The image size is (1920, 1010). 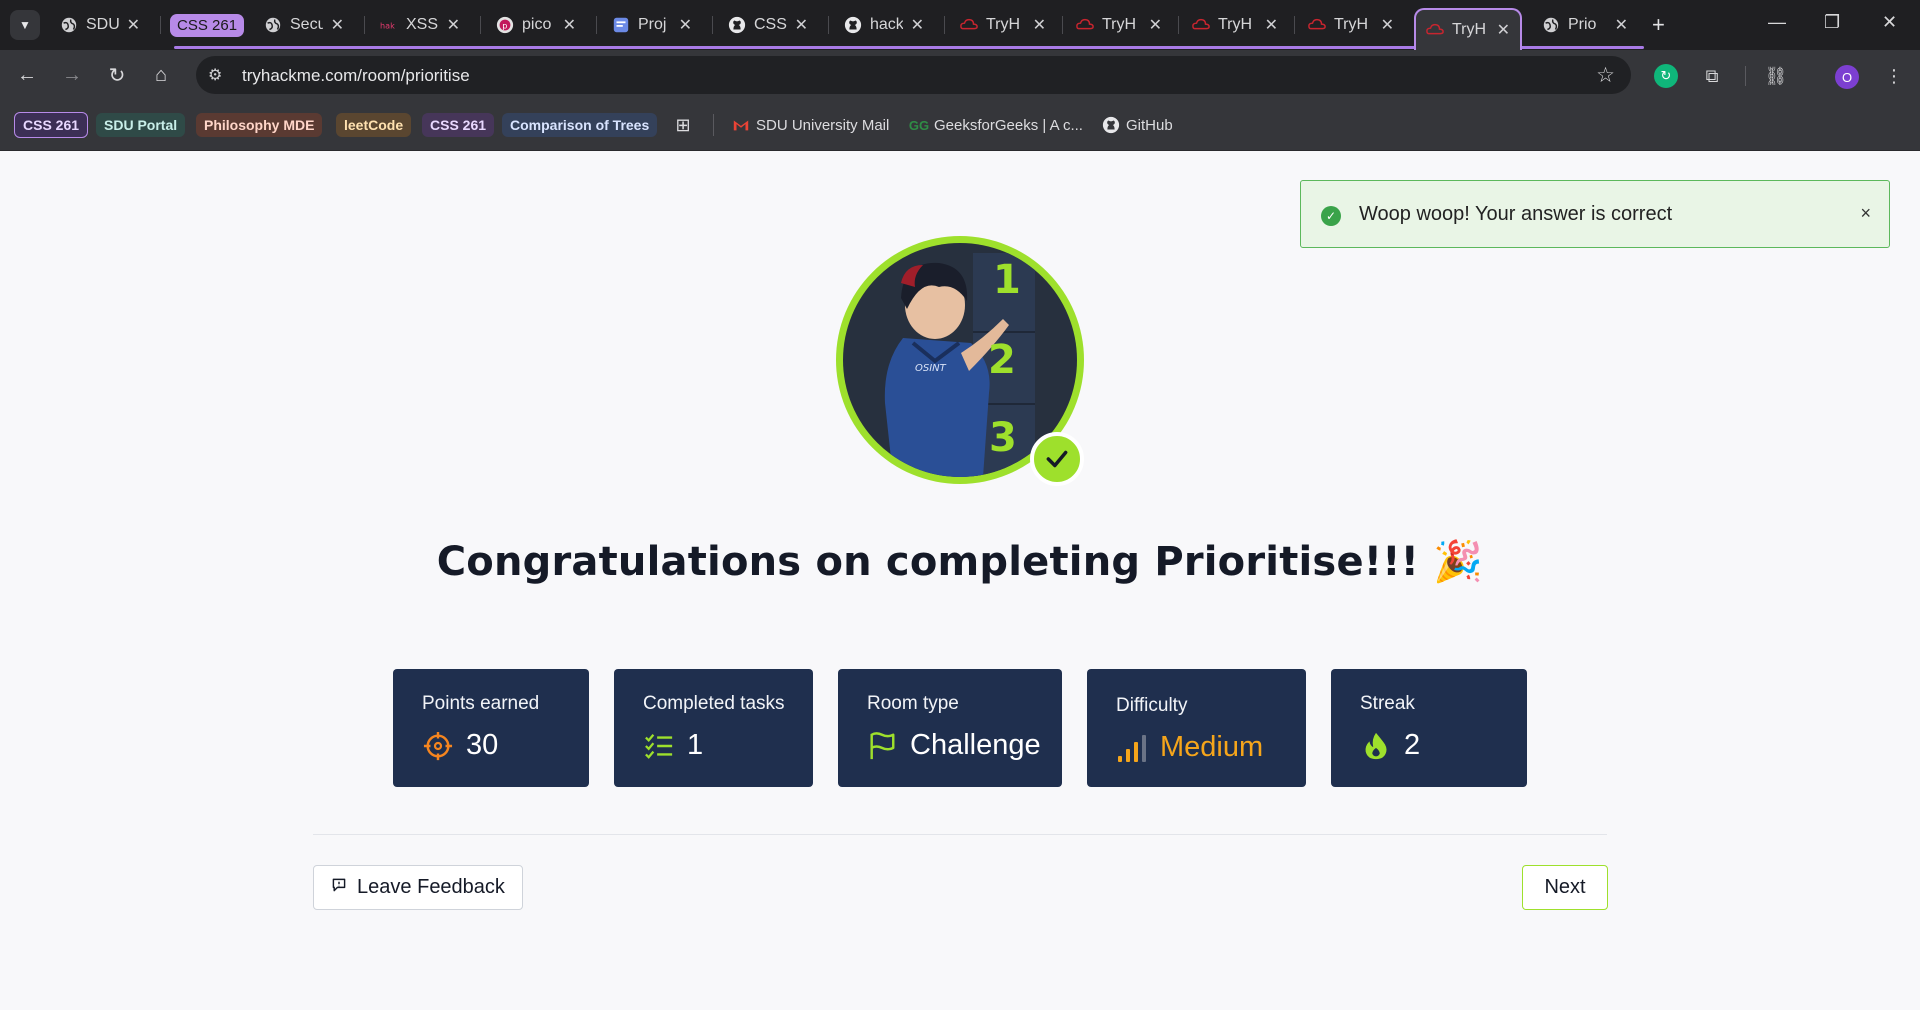 What do you see at coordinates (884, 25) in the screenshot?
I see `tab-github-hack: hack ✕` at bounding box center [884, 25].